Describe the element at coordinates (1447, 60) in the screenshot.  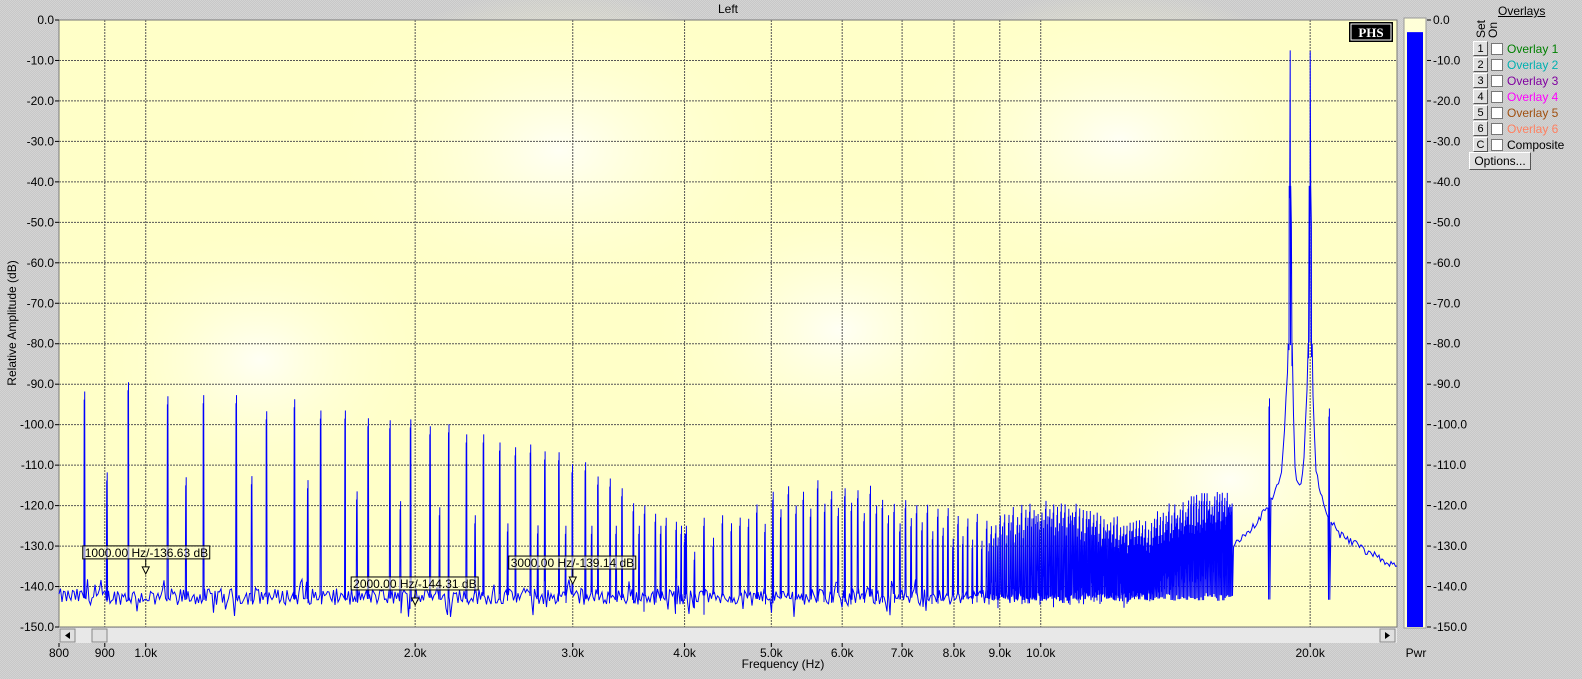
I see `power-tick-label: -10.0` at that location.